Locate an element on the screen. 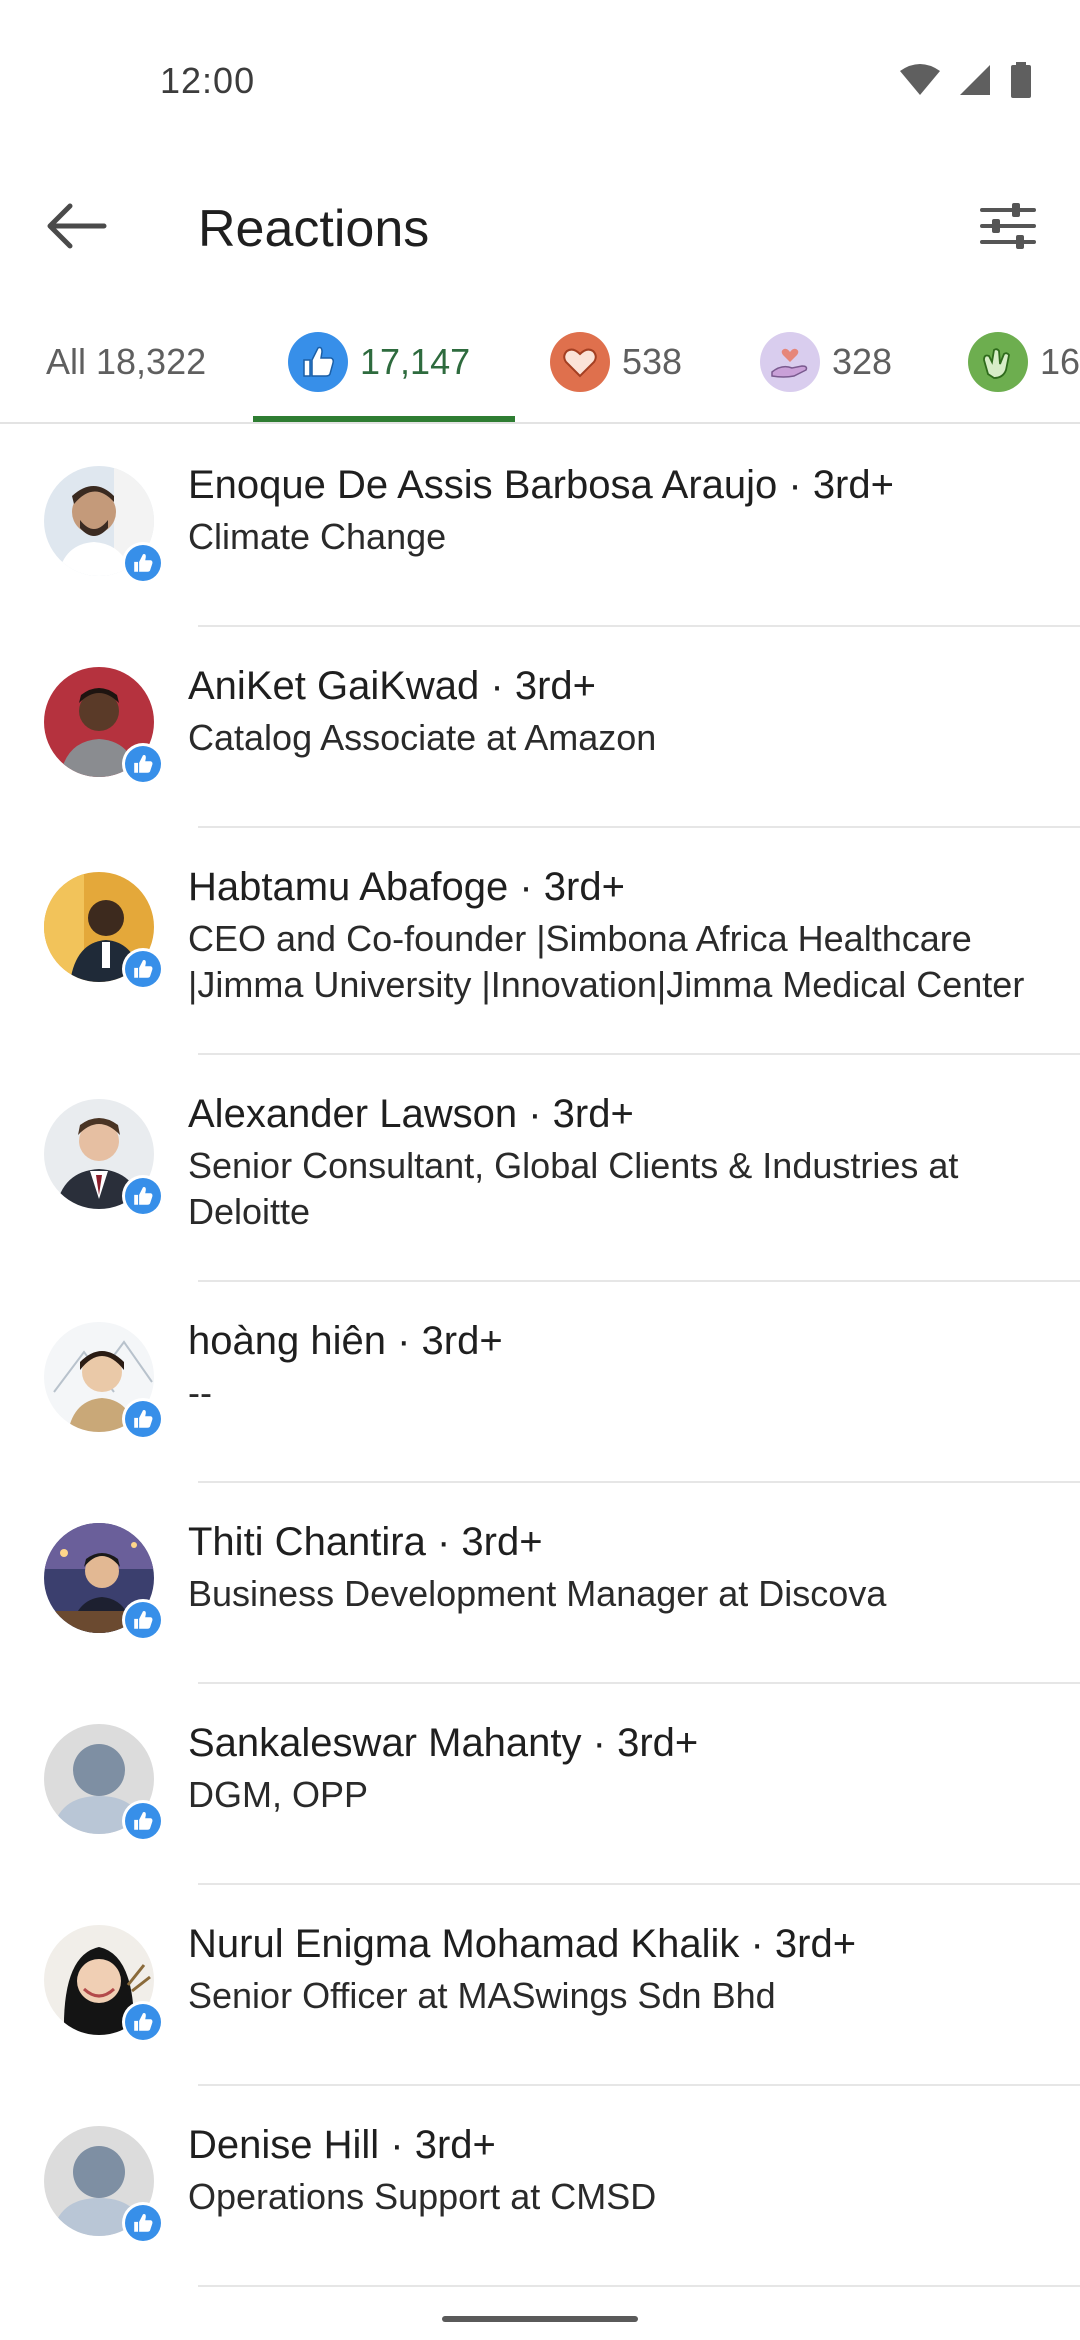 Image resolution: width=1080 pixels, height=2340 pixels. cellular-signal-icon is located at coordinates (975, 80).